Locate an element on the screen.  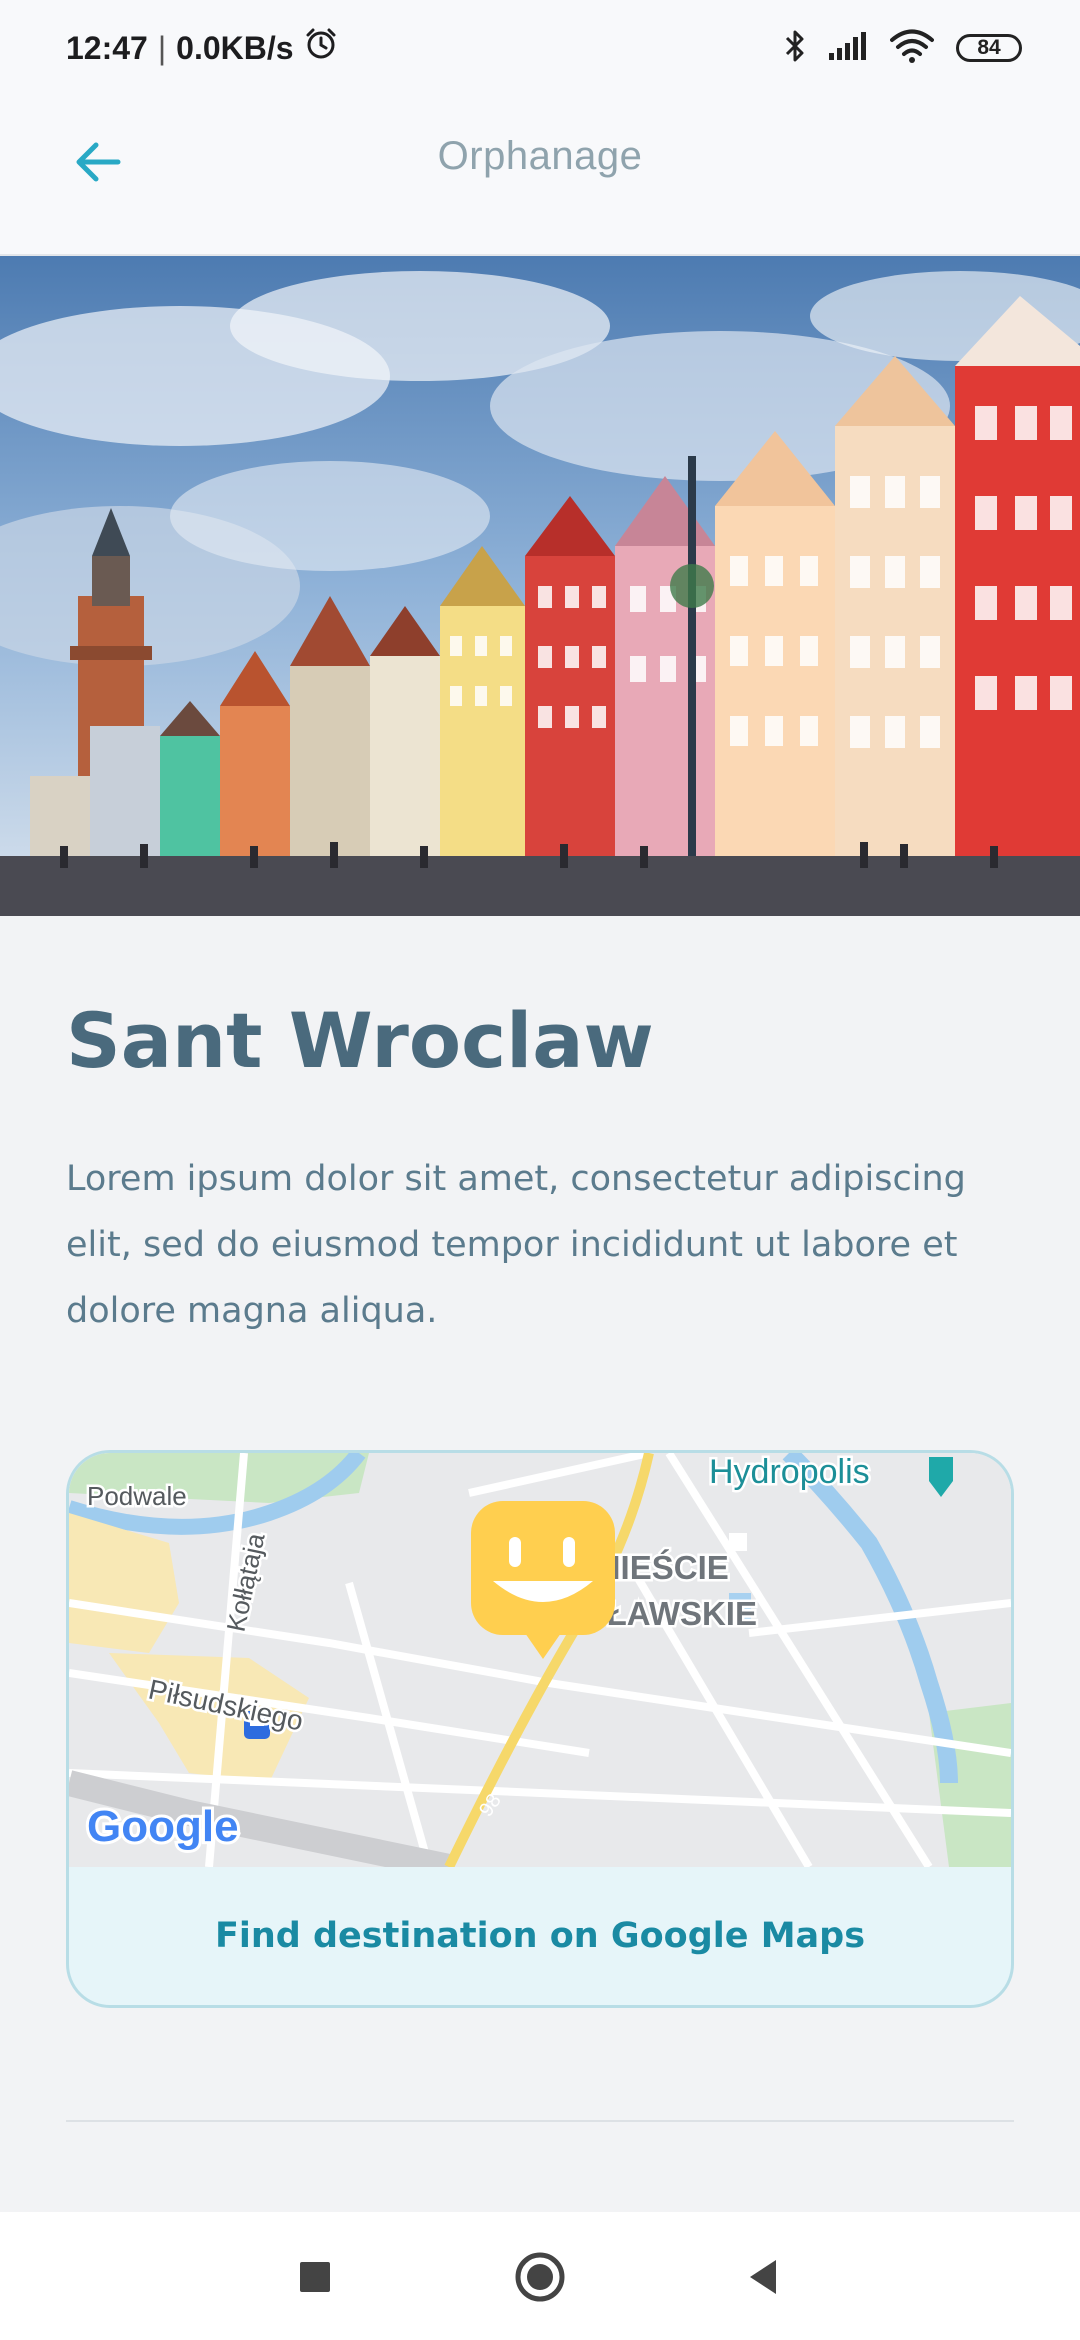
bluetooth-icon is located at coordinates (795, 48).